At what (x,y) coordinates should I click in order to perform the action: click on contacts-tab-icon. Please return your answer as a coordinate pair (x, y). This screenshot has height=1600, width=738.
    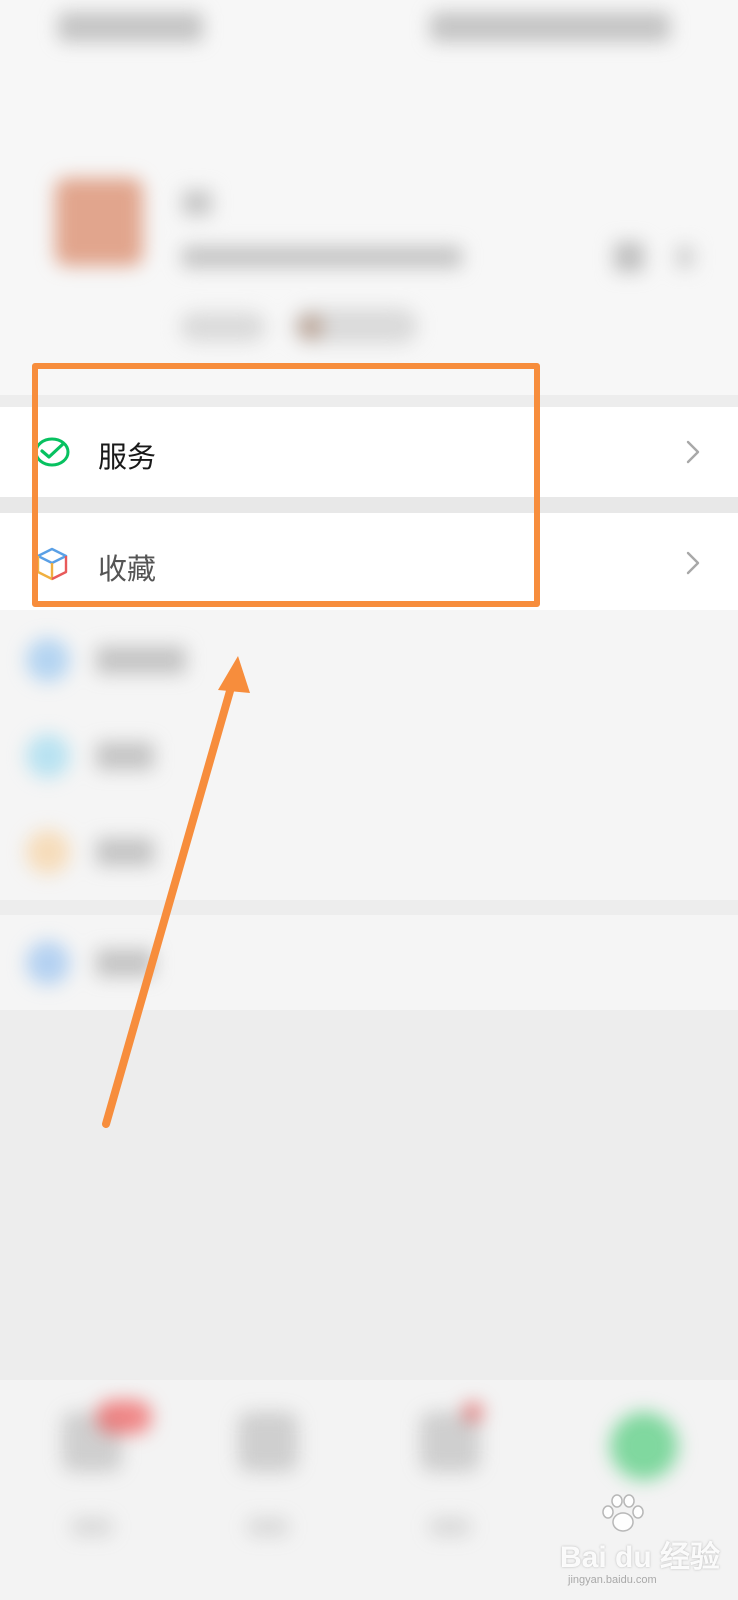
    Looking at the image, I should click on (268, 1442).